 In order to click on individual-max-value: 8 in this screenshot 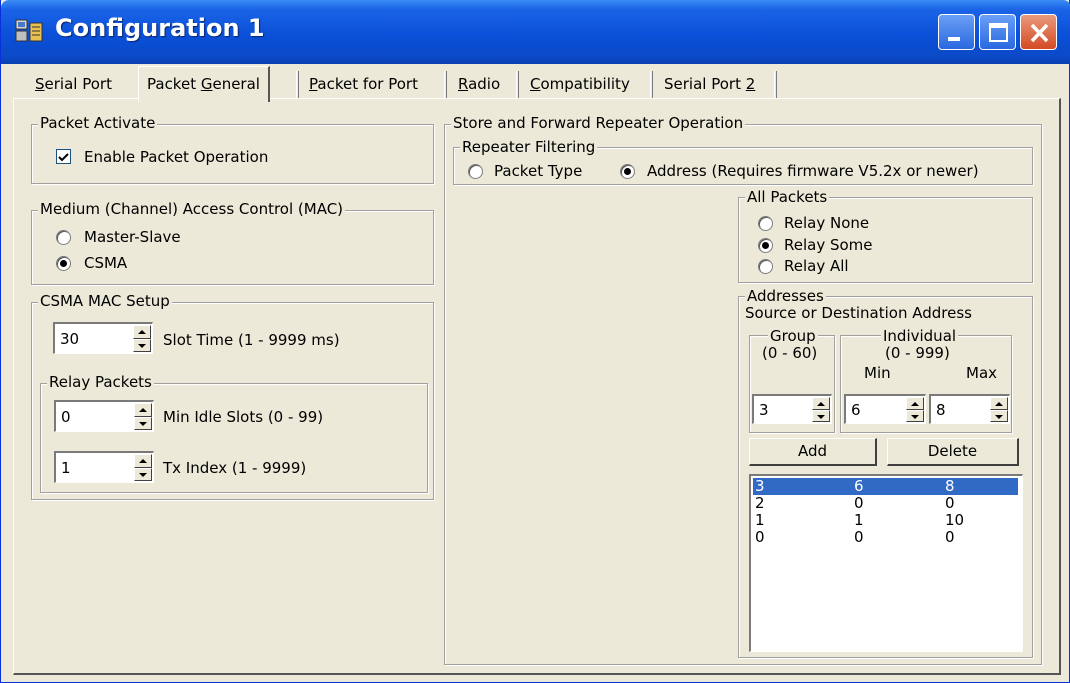, I will do `click(941, 410)`.